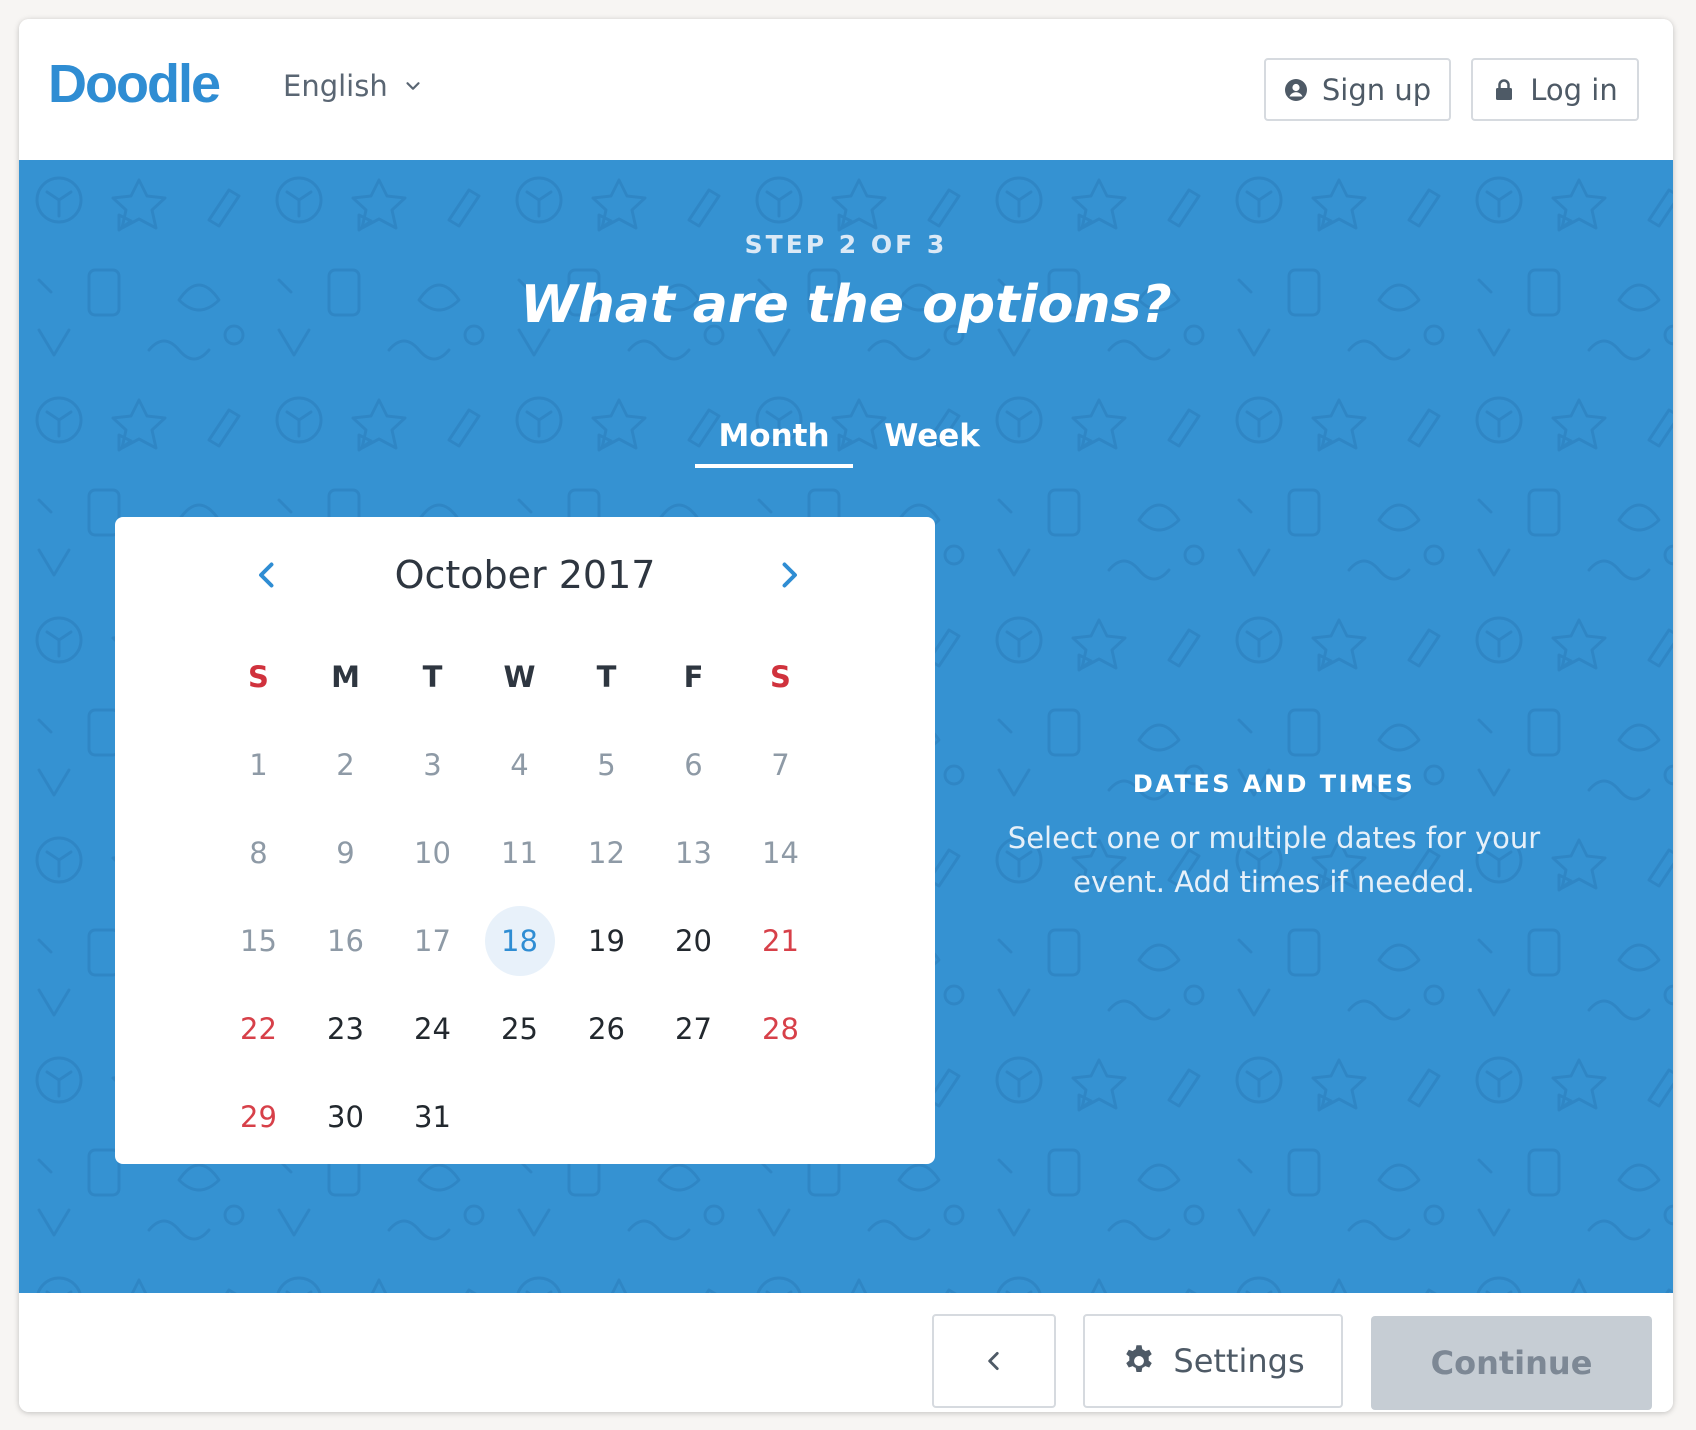  I want to click on calendar-day: 4, so click(519, 765).